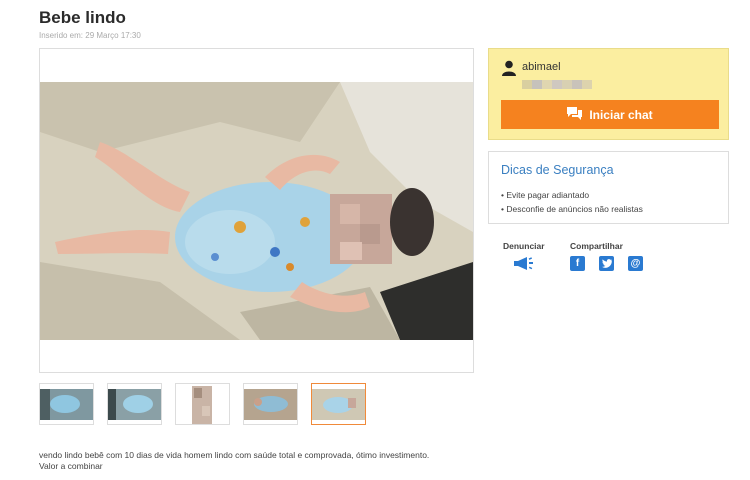  Describe the element at coordinates (524, 246) in the screenshot. I see `report-label: Denunciar` at that location.